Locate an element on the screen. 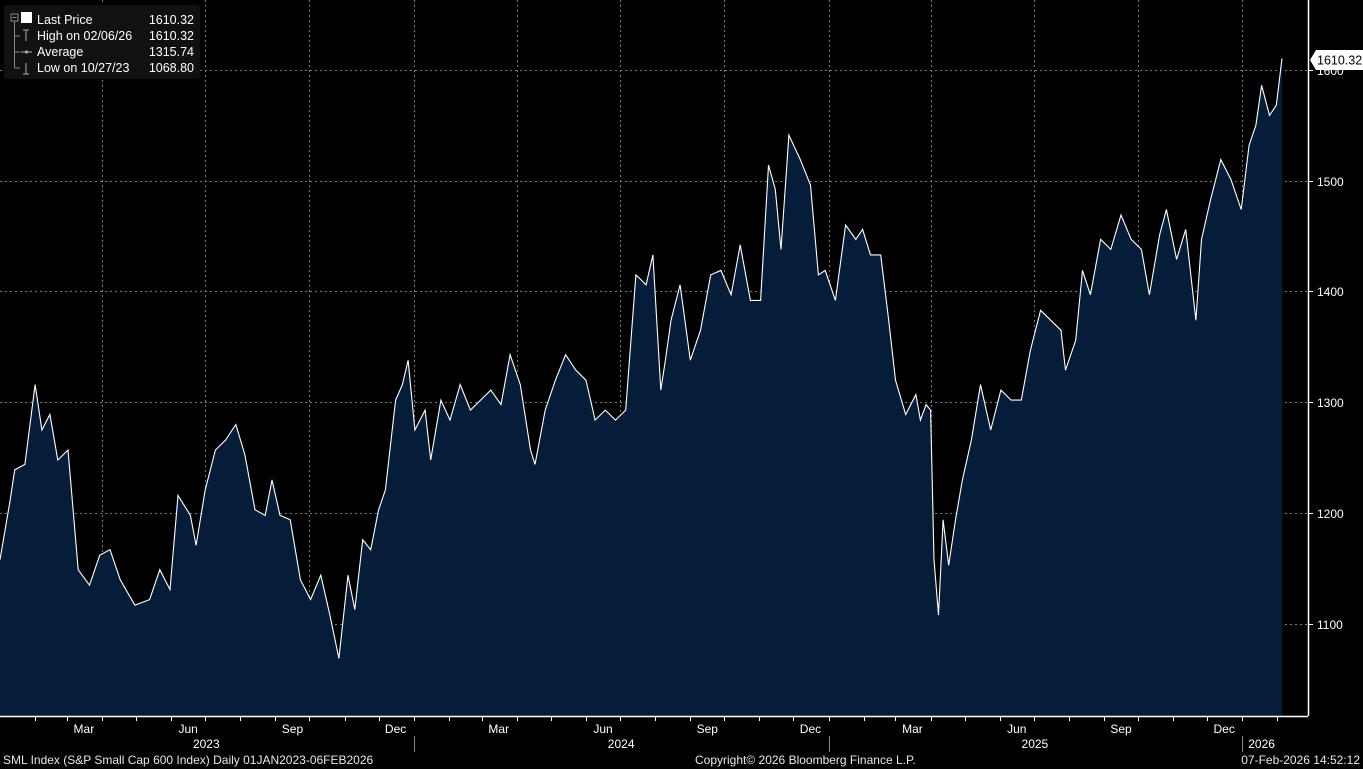 This screenshot has width=1363, height=769. legend-label: Last Price is located at coordinates (65, 20).